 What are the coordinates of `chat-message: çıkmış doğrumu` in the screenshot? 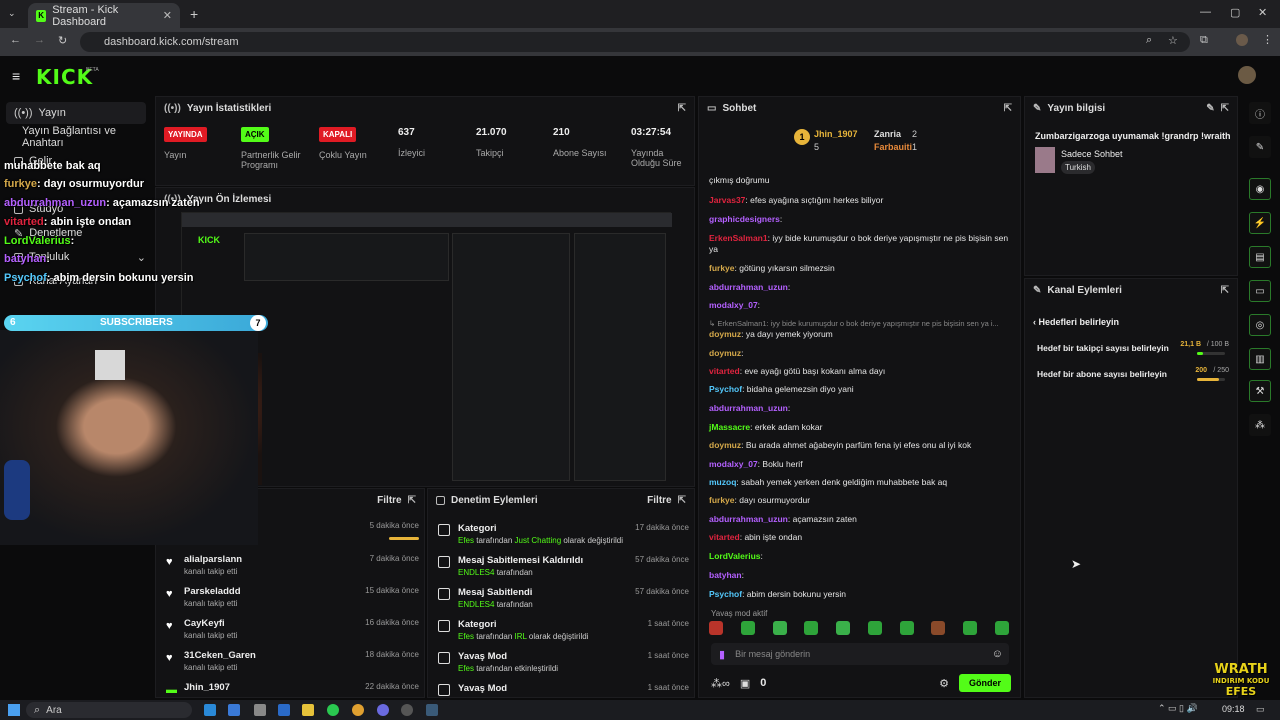 It's located at (739, 180).